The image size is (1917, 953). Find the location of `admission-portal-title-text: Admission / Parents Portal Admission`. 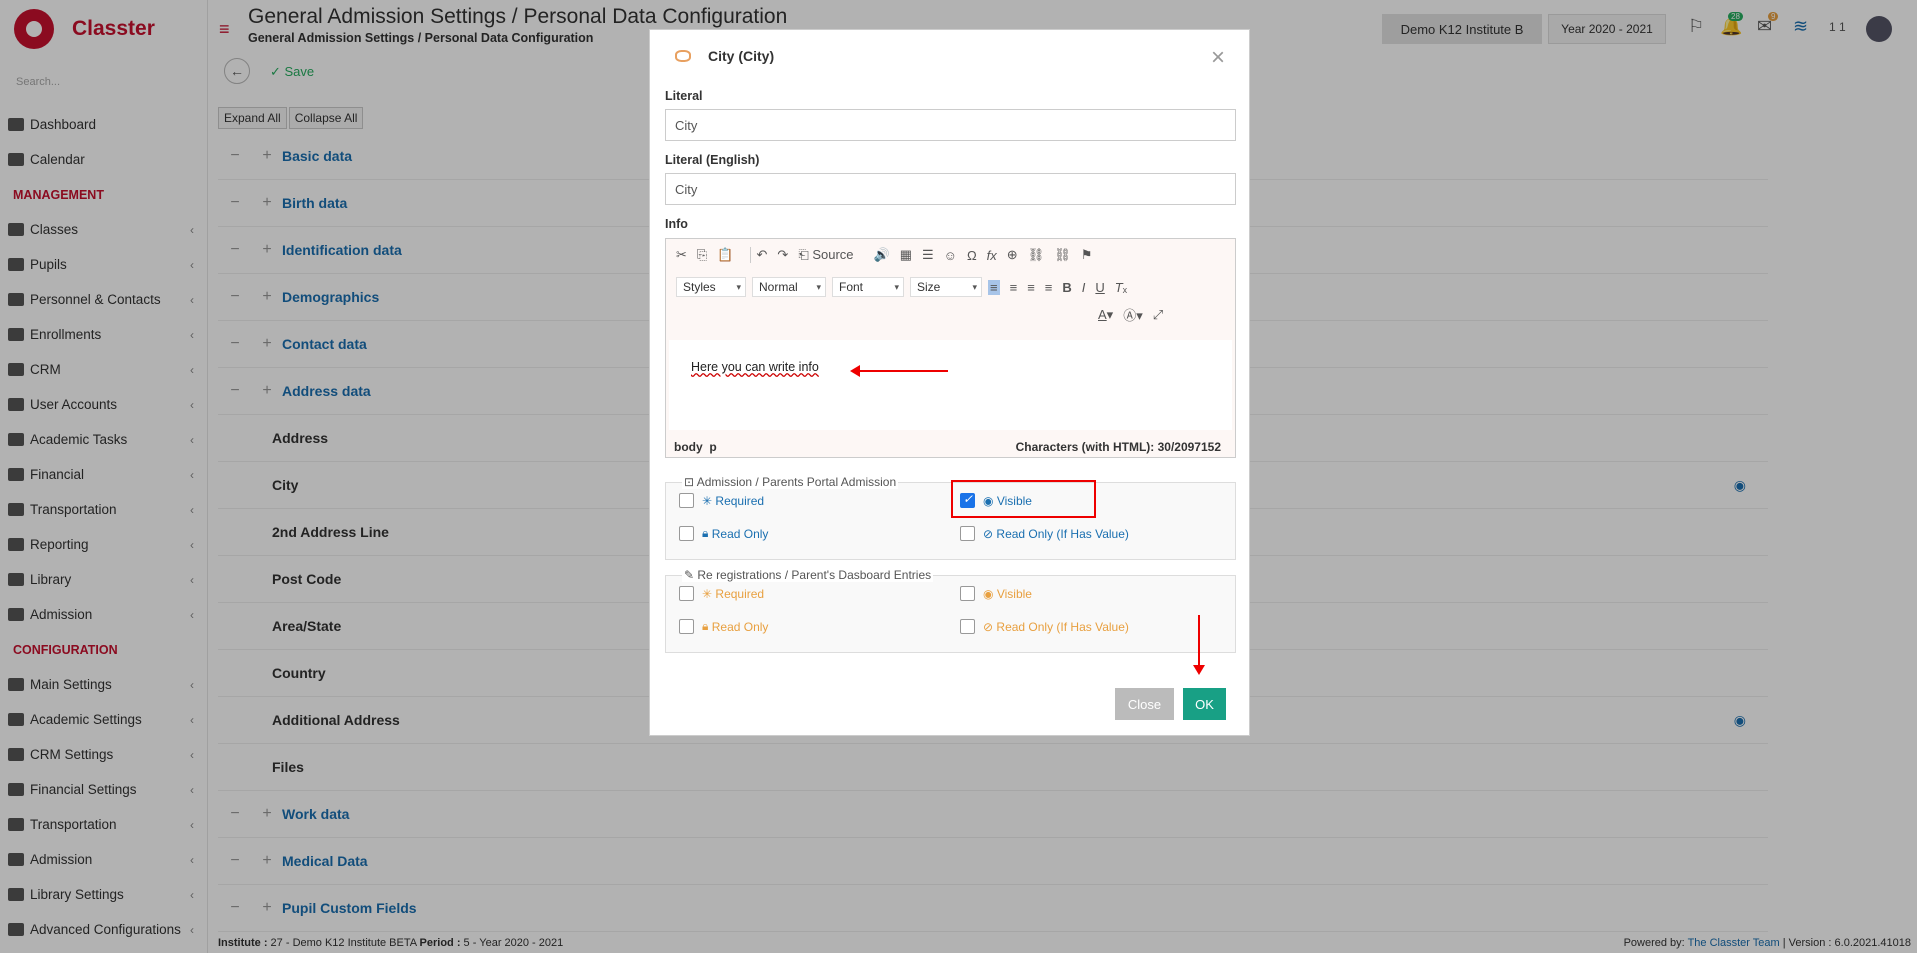

admission-portal-title-text: Admission / Parents Portal Admission is located at coordinates (796, 482).